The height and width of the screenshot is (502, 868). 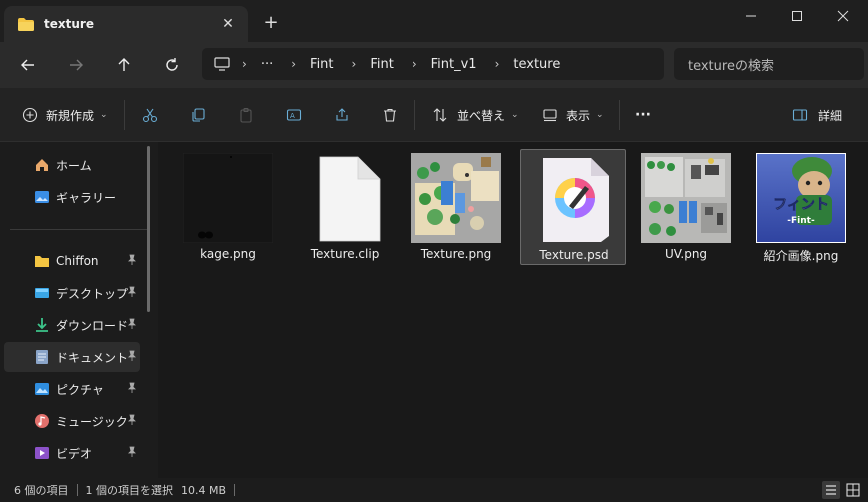 What do you see at coordinates (228, 198) in the screenshot?
I see `image-thumbnail` at bounding box center [228, 198].